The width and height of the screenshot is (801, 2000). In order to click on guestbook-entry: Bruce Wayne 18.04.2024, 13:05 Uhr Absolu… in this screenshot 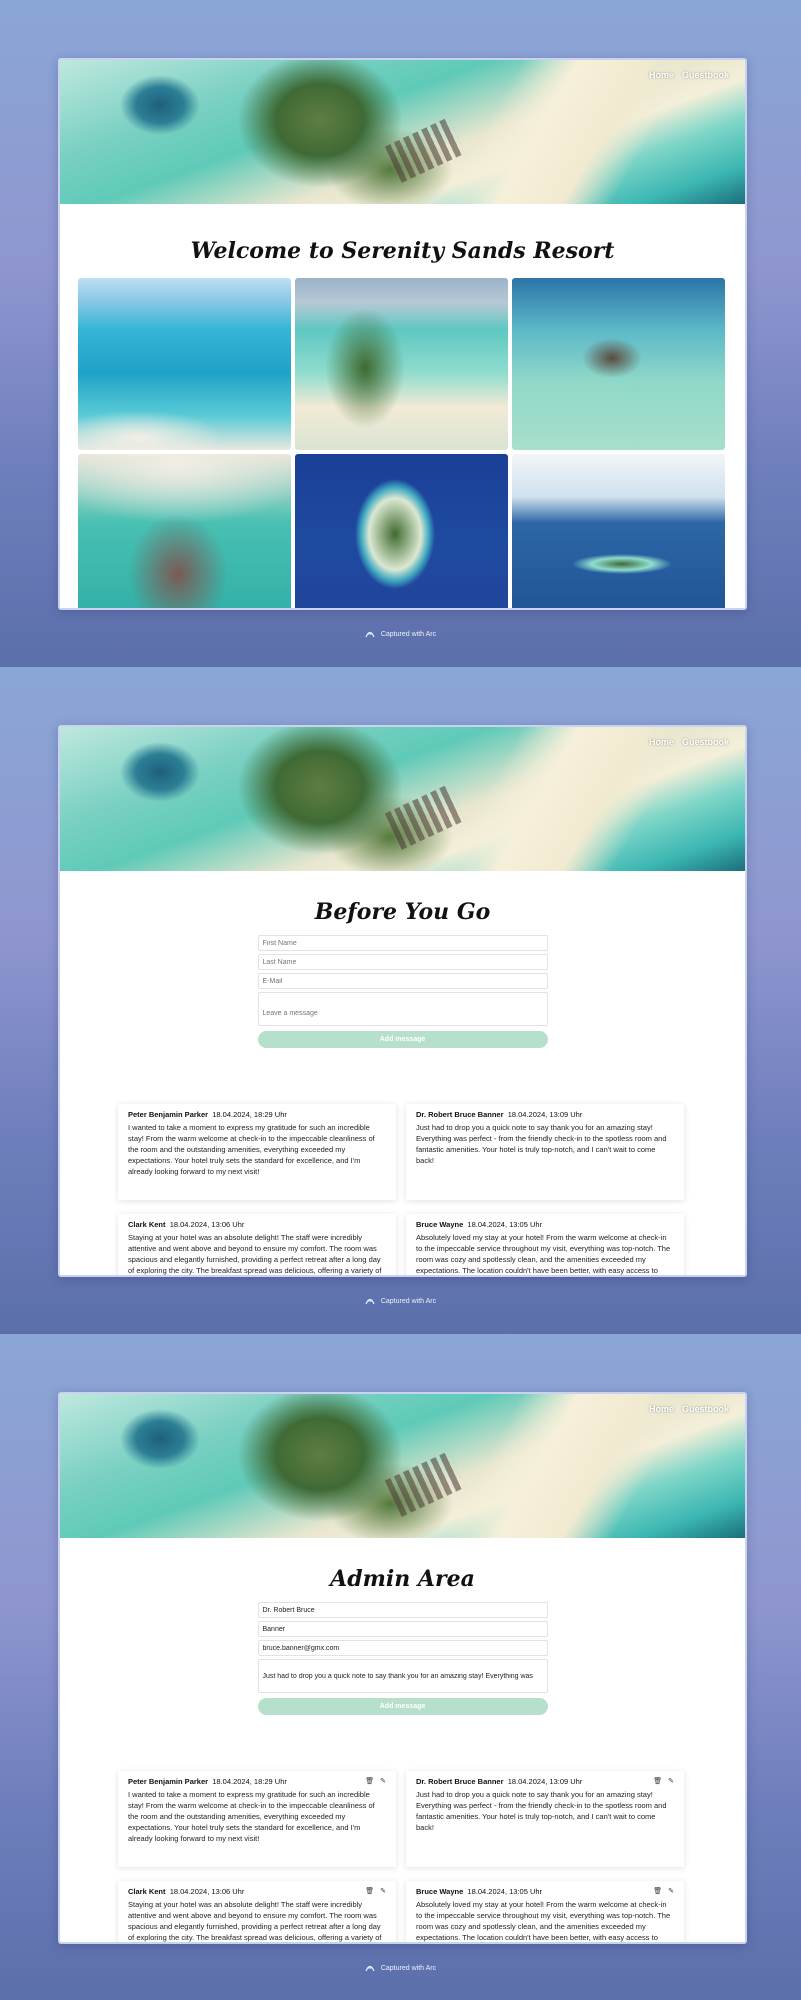, I will do `click(545, 1244)`.